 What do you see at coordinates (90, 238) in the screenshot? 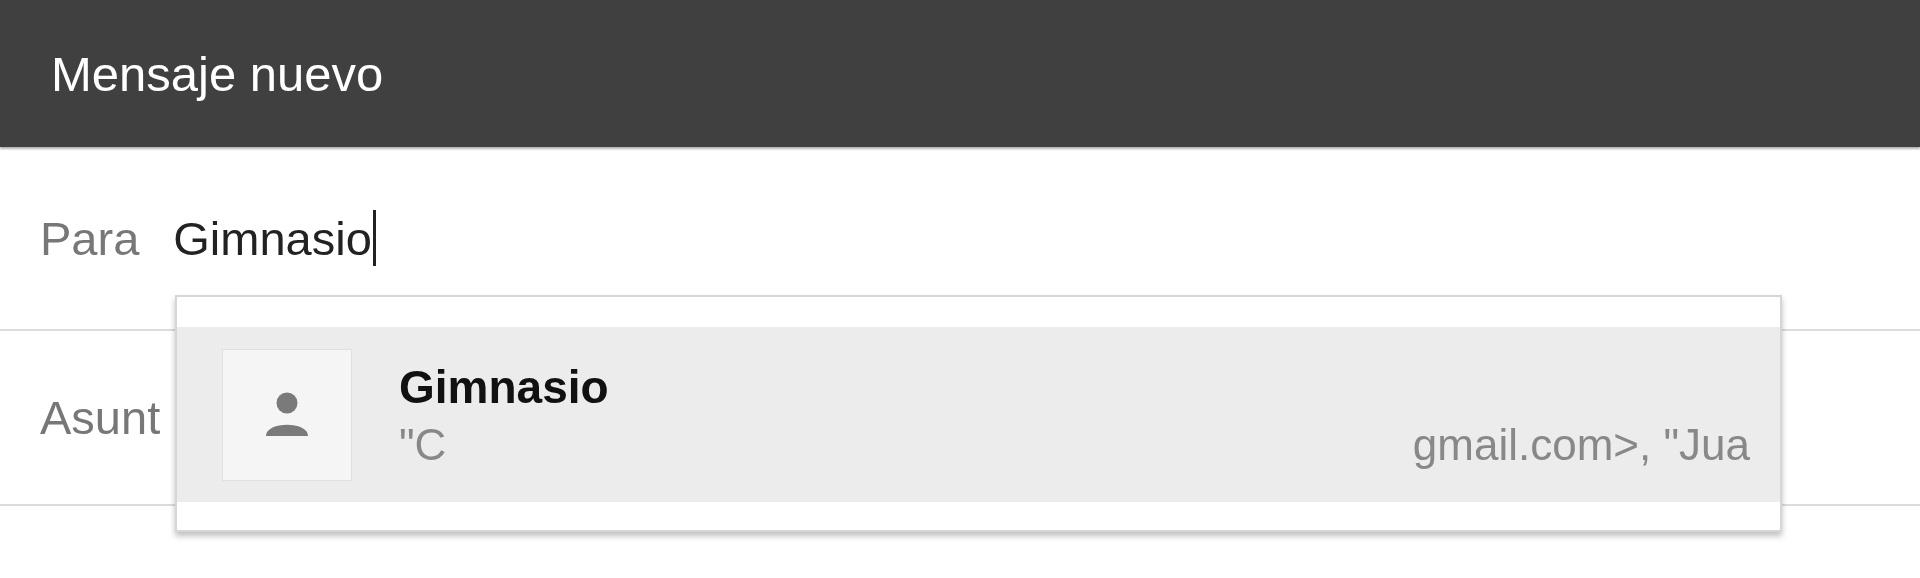
I see `to-label: Para` at bounding box center [90, 238].